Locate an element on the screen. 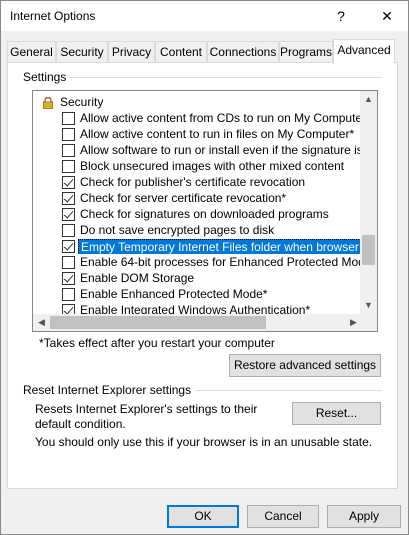 The height and width of the screenshot is (535, 409). list-item: Enable Enhanced Protected Mode* is located at coordinates (197, 294).